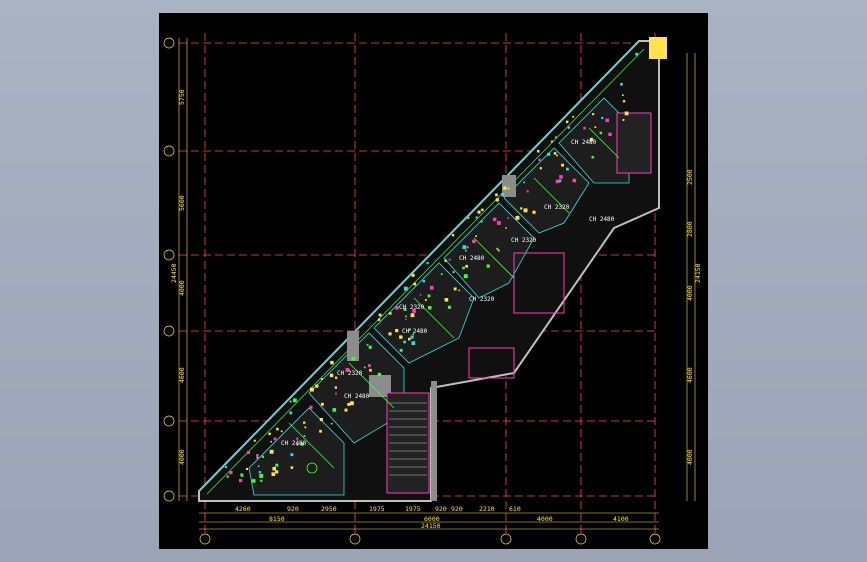 The image size is (867, 562). I want to click on dim-text: 2950, so click(329, 509).